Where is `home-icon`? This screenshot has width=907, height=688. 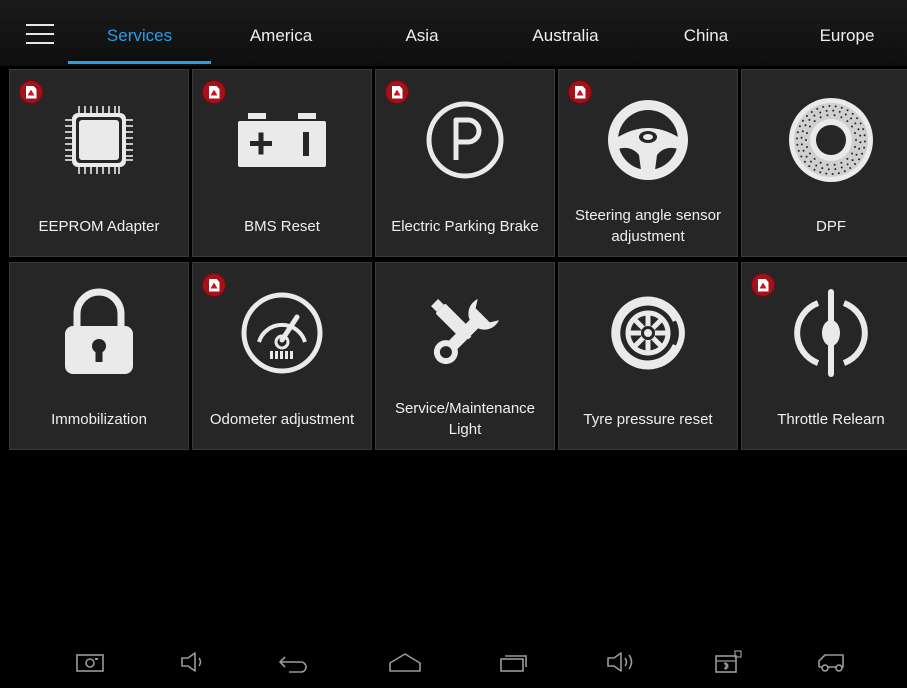
home-icon is located at coordinates (405, 662).